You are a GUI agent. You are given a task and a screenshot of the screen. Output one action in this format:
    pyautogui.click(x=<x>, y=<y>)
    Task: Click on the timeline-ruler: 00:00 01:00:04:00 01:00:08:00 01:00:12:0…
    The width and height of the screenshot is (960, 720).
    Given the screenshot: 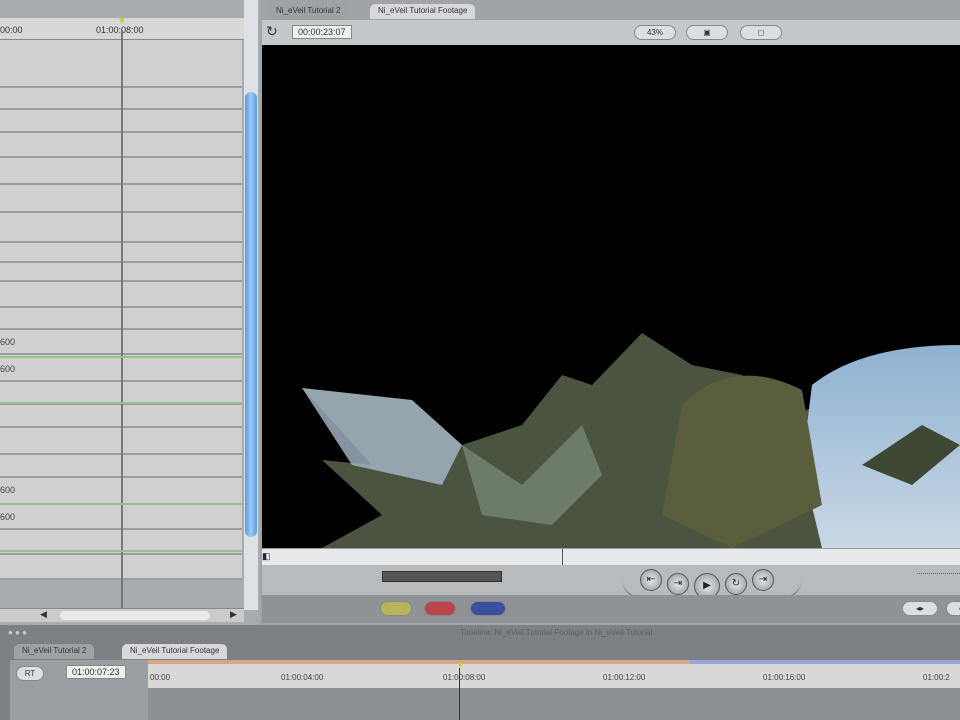 What is the action you would take?
    pyautogui.click(x=554, y=674)
    